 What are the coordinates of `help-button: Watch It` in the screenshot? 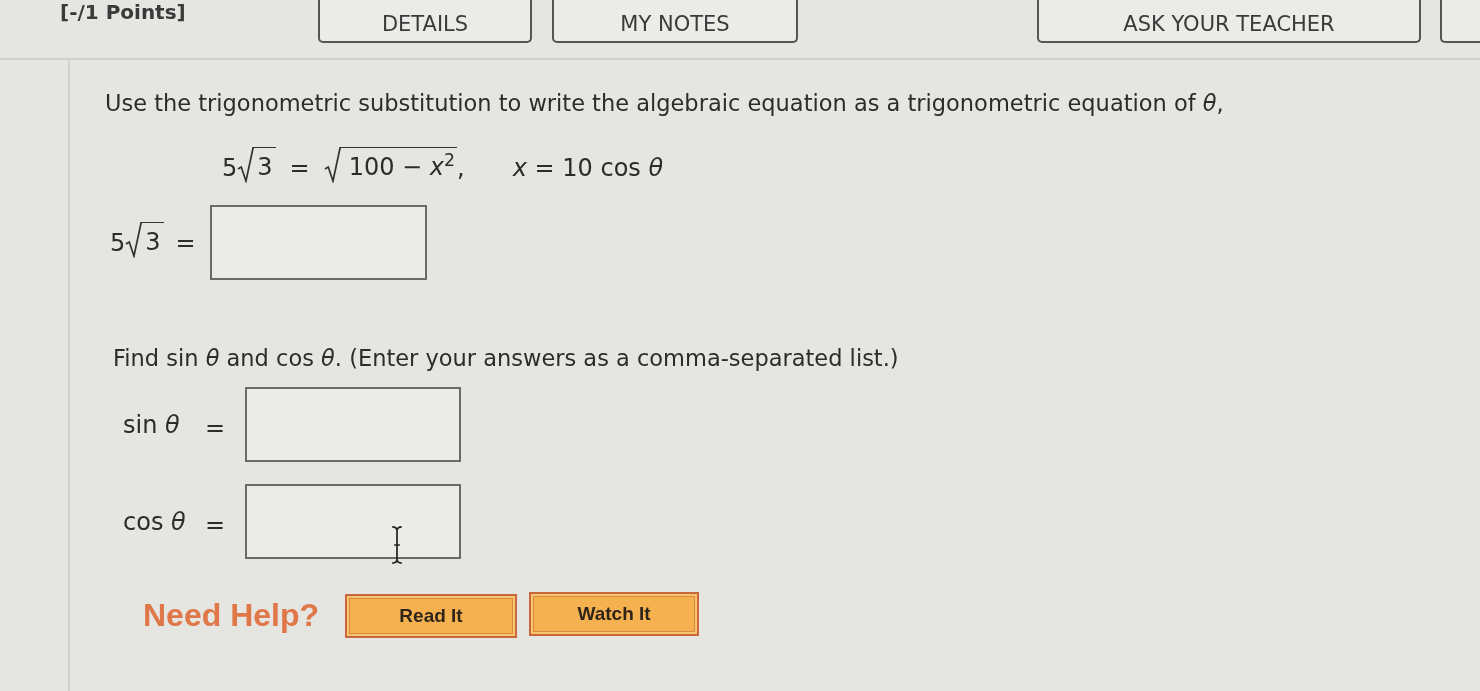 It's located at (614, 613).